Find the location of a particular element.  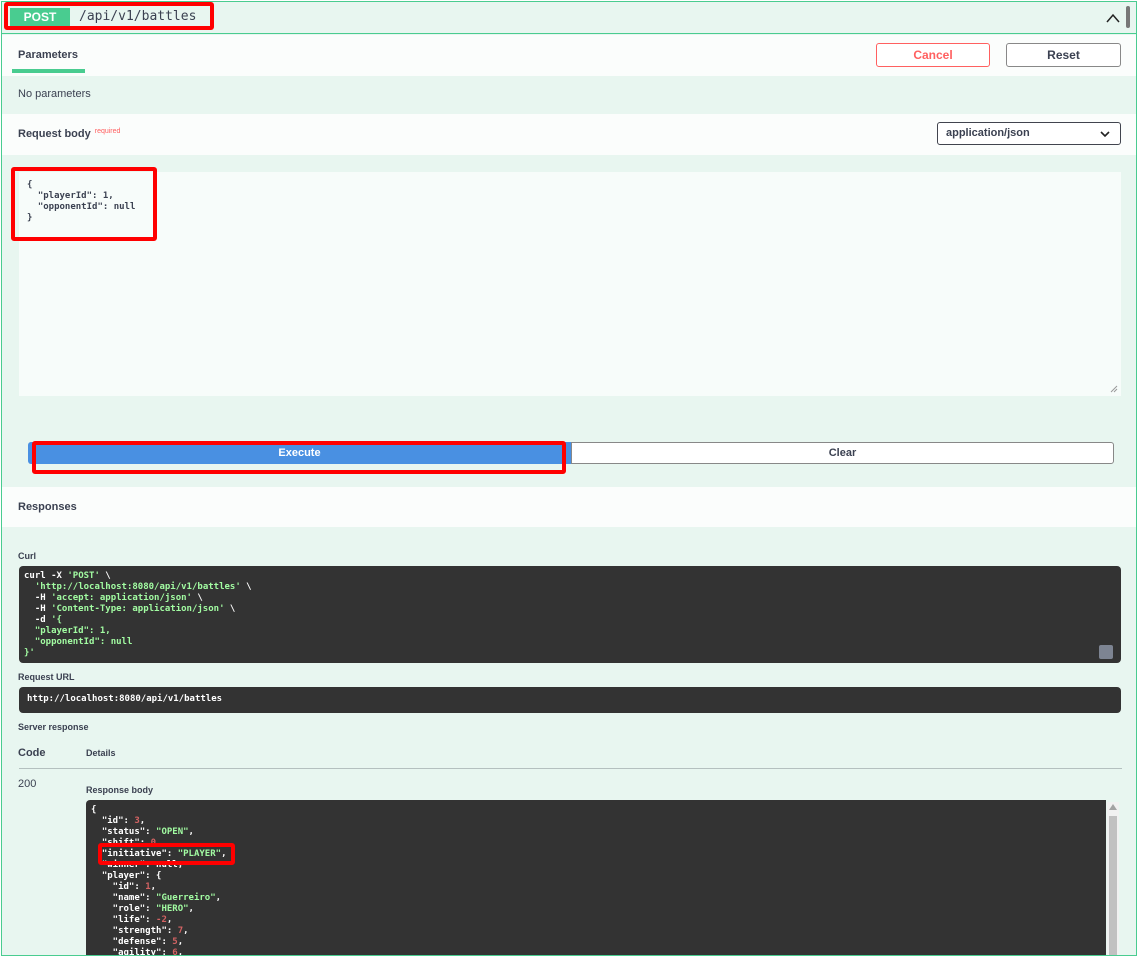

clear-button: Clear is located at coordinates (842, 453).